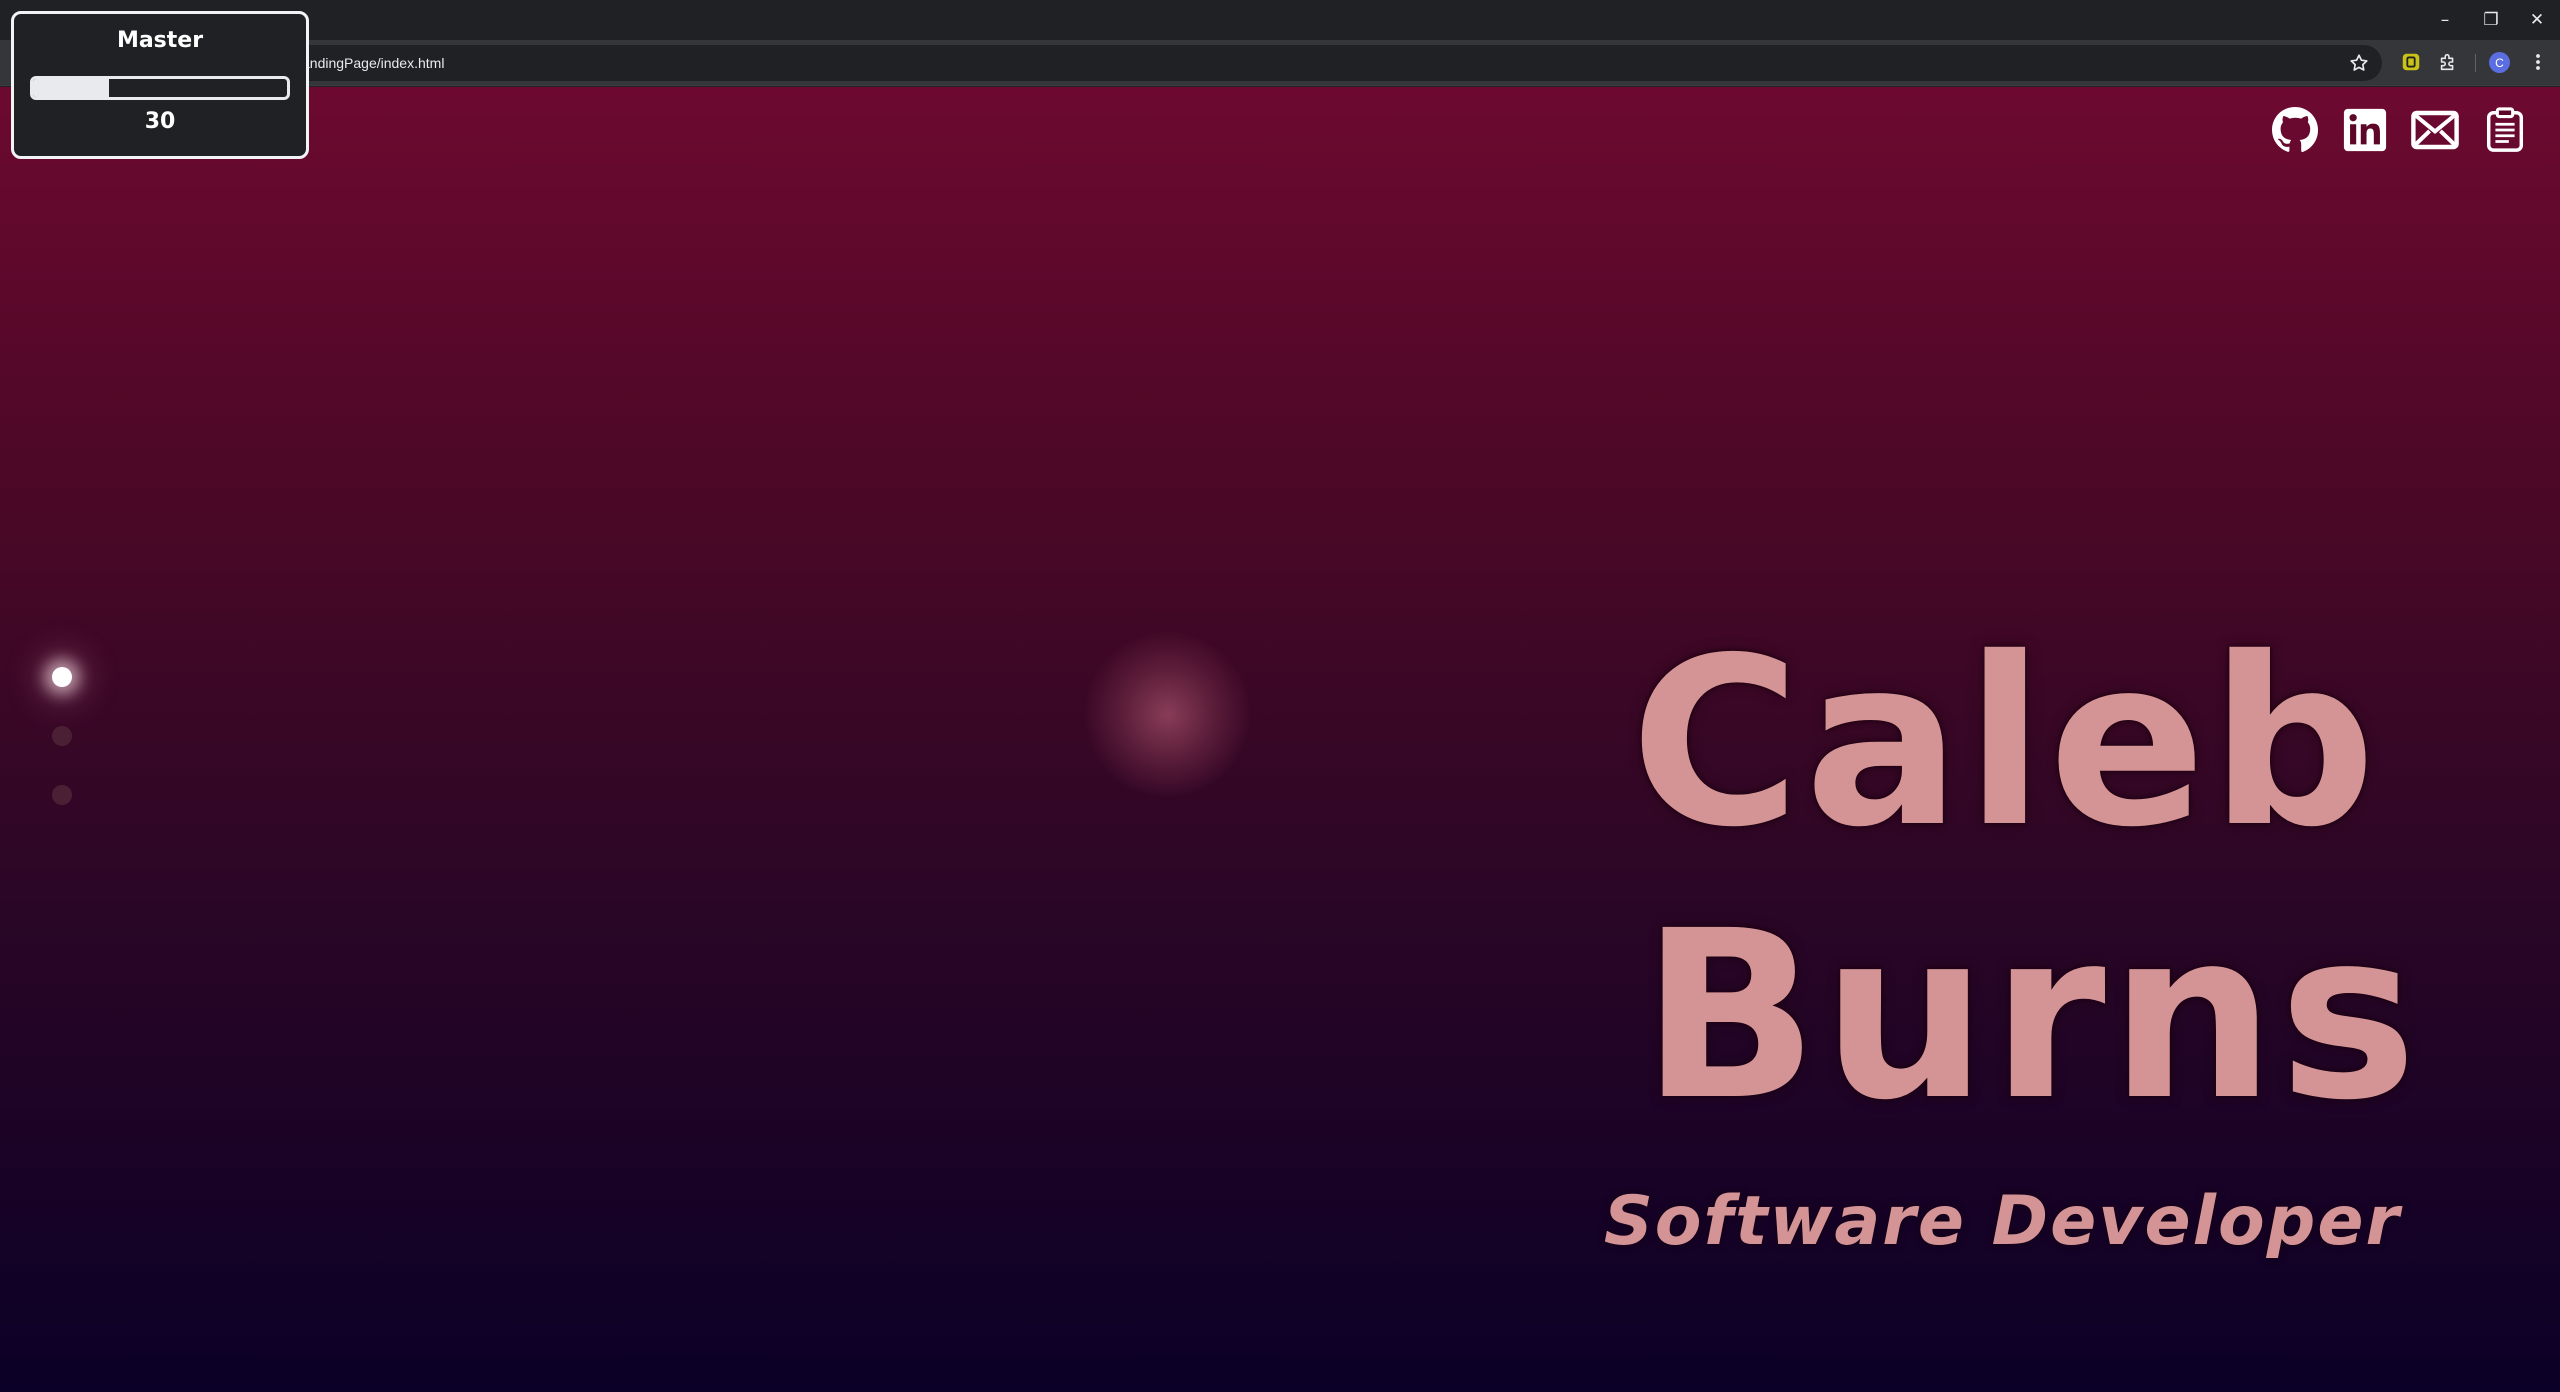 This screenshot has height=1392, width=2560. I want to click on volume-label: Master, so click(160, 40).